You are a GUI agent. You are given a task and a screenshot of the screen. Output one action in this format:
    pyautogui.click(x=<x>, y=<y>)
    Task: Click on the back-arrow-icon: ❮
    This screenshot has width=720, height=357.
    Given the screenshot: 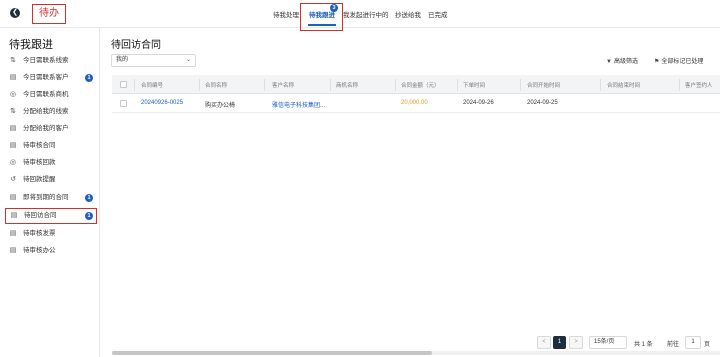 What is the action you would take?
    pyautogui.click(x=15, y=13)
    